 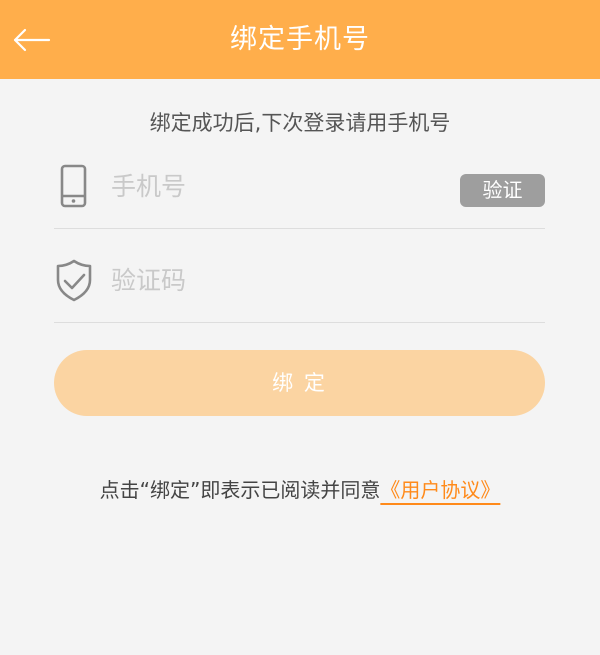 I want to click on subtitle-text: 绑定成功后,下次登录请用手机号, so click(x=300, y=123).